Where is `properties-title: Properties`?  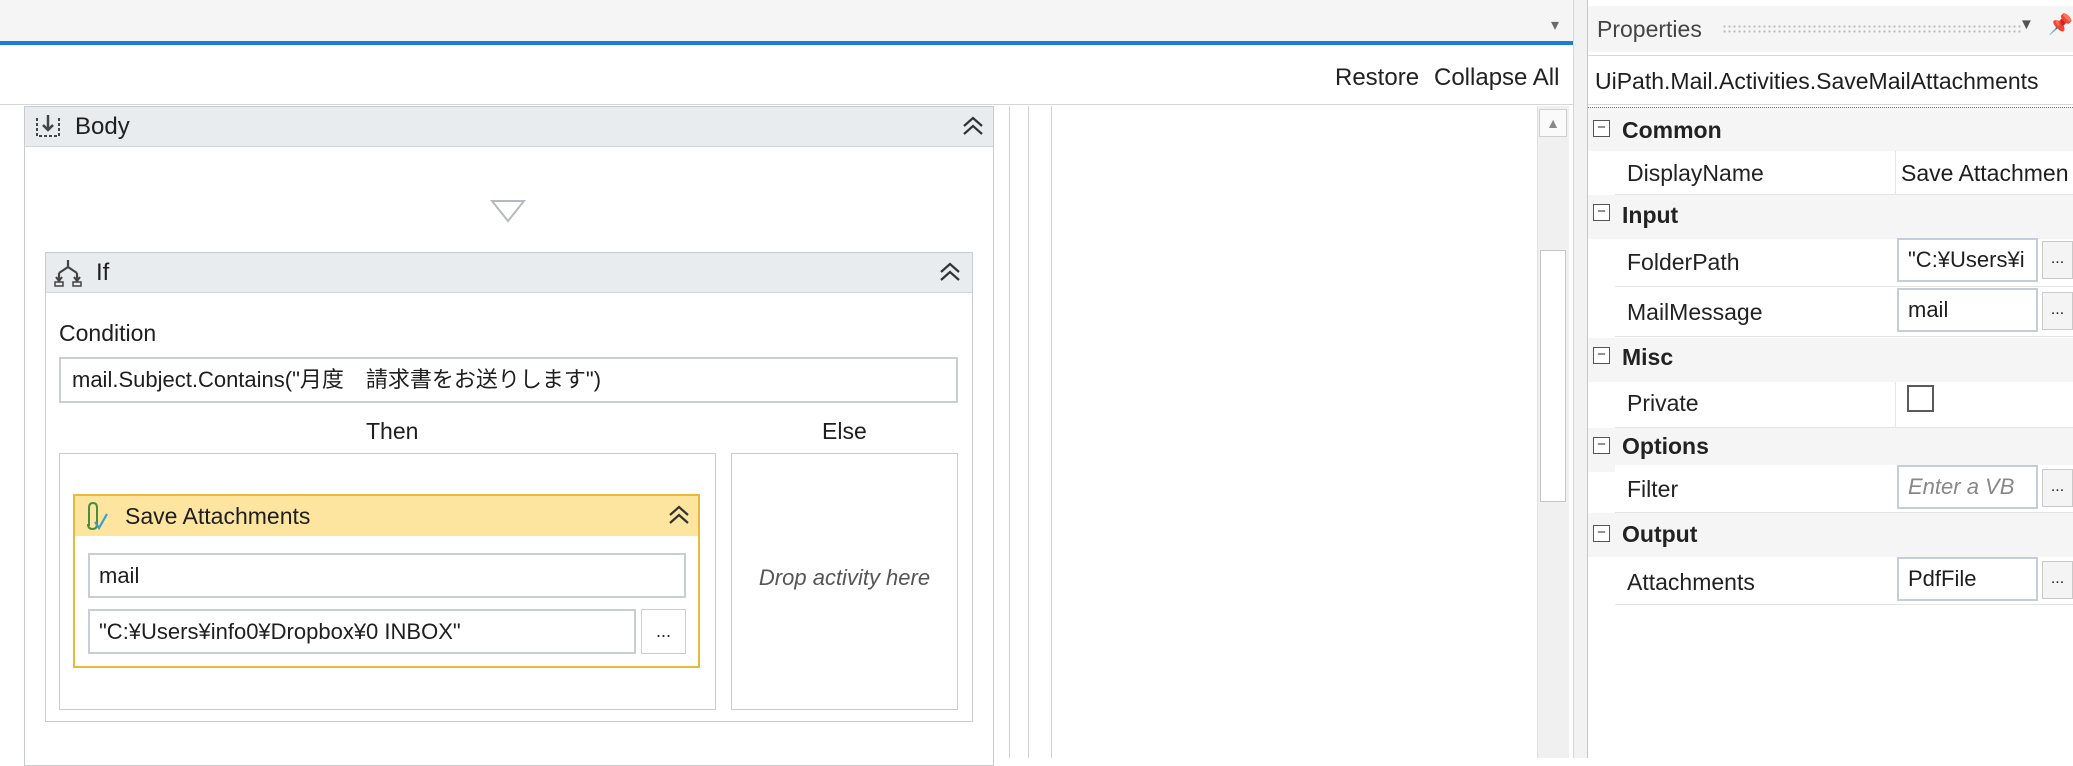
properties-title: Properties is located at coordinates (1649, 29).